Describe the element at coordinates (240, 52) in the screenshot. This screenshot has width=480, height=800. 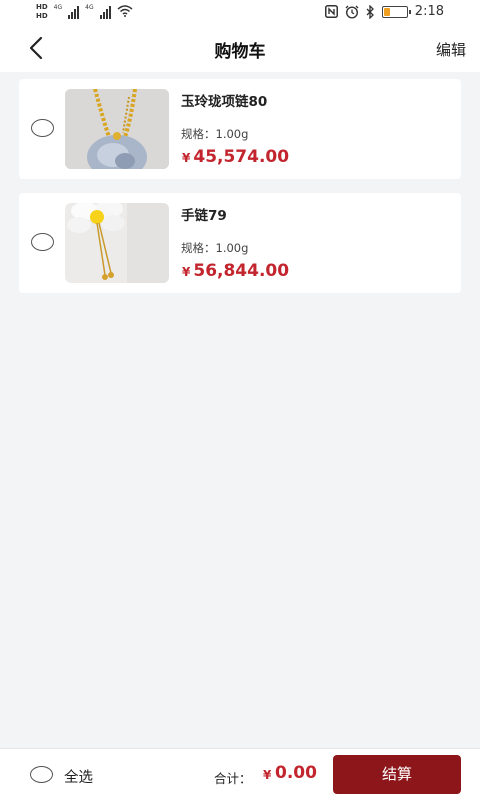
I see `page-title: 购物车` at that location.